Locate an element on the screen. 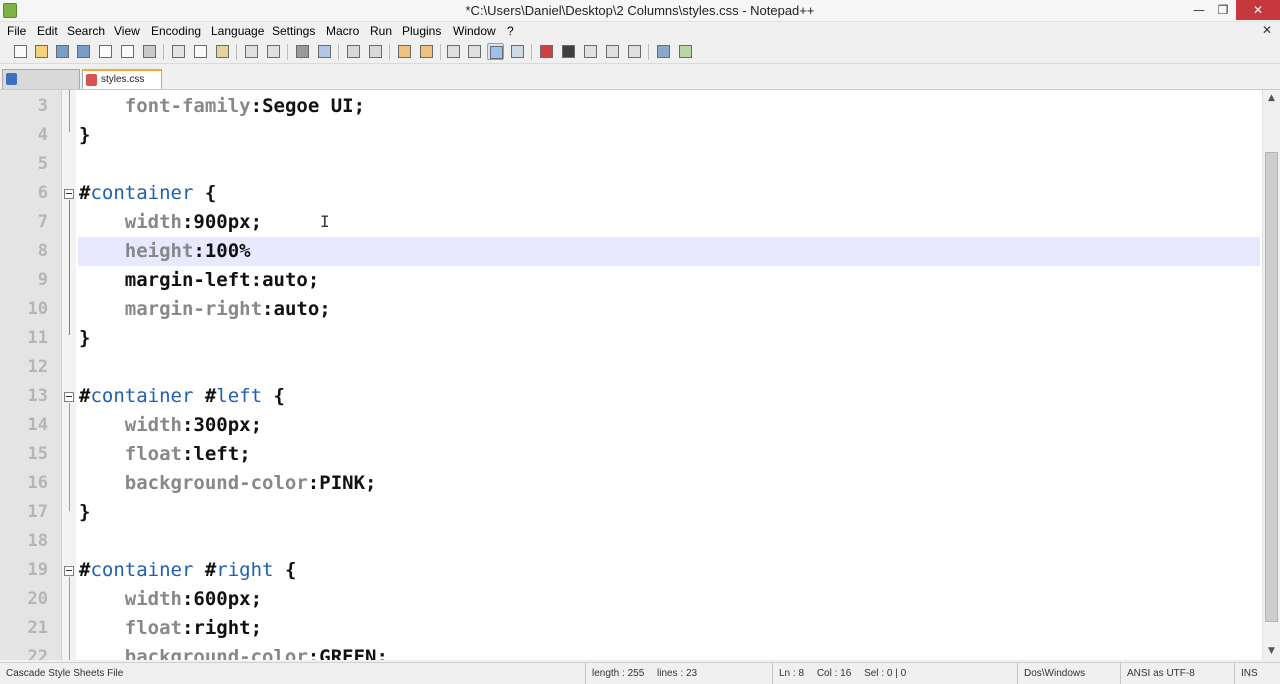 This screenshot has width=1280, height=684. zoom-out-icon is located at coordinates (375, 51).